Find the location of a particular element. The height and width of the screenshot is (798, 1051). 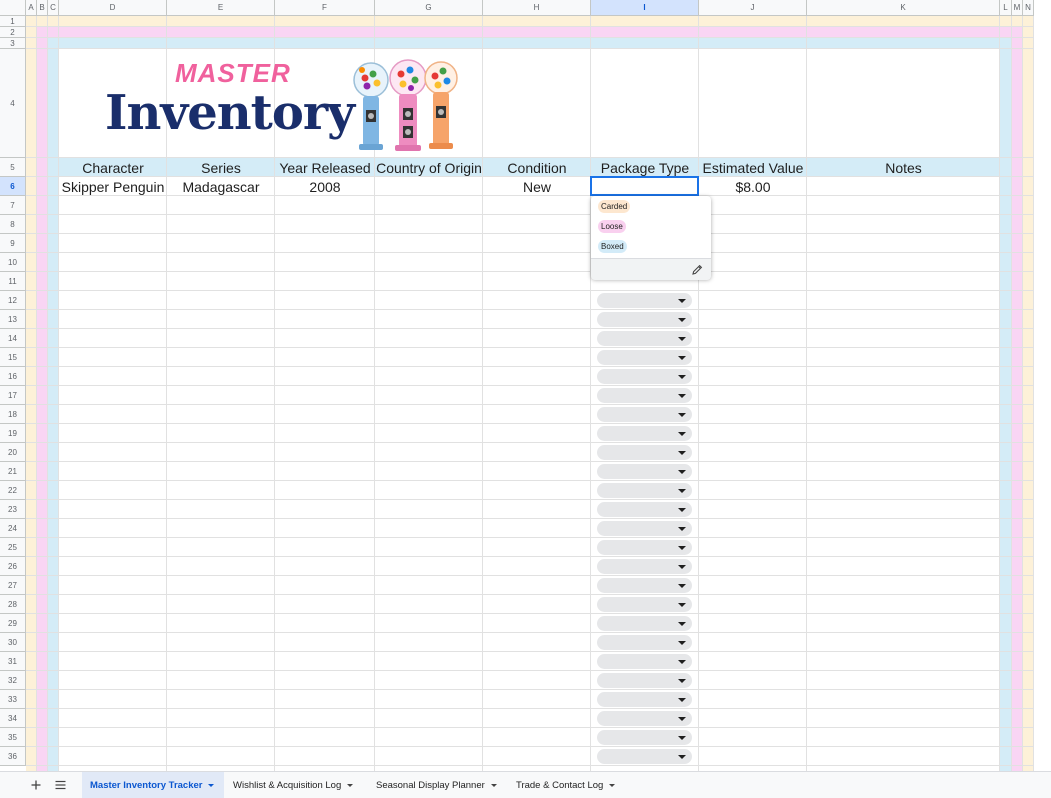

pencil-icon is located at coordinates (697, 269).